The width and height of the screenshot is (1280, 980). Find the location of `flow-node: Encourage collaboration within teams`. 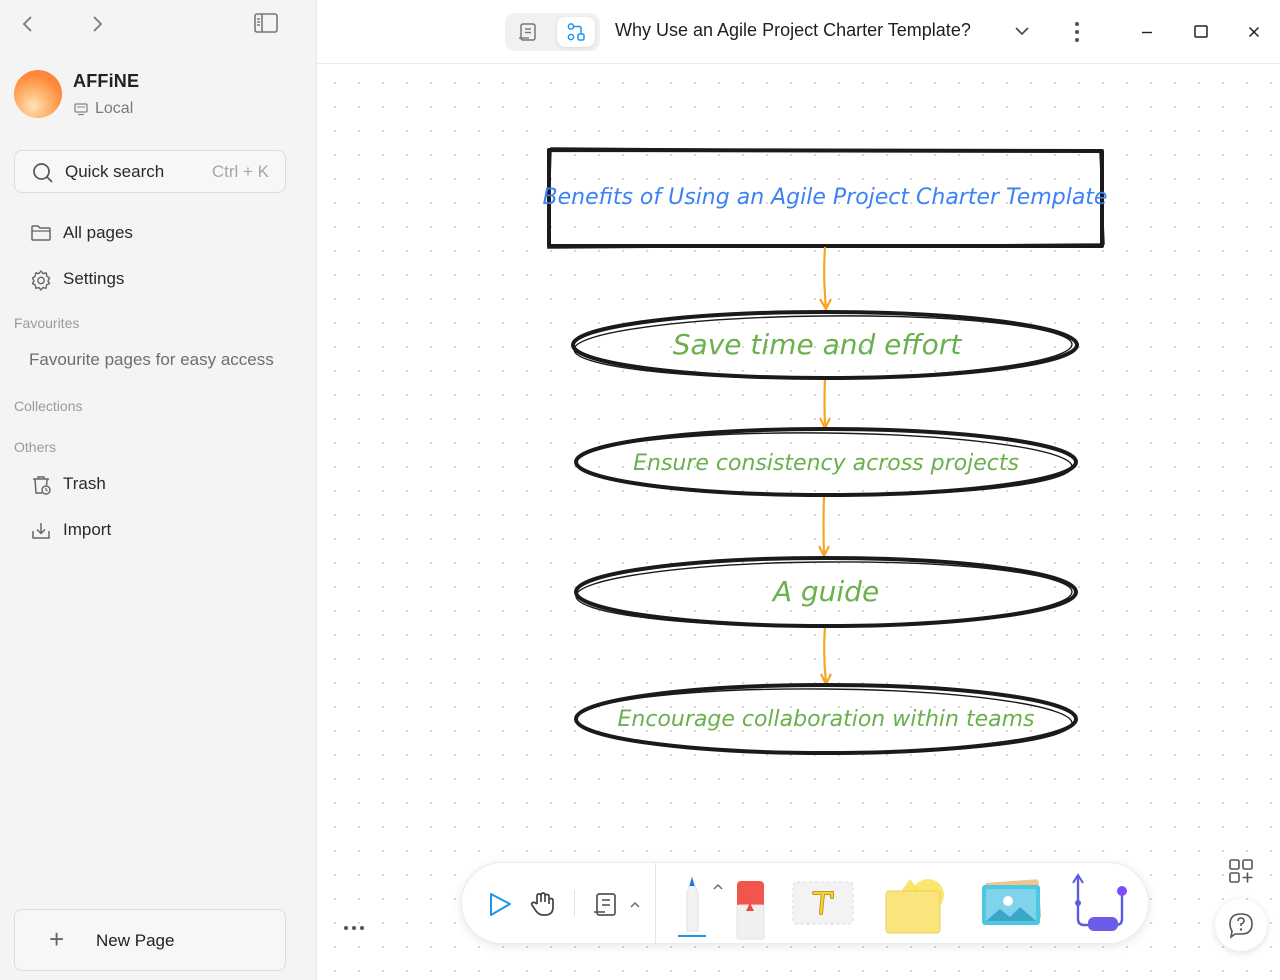

flow-node: Encourage collaboration within teams is located at coordinates (826, 719).